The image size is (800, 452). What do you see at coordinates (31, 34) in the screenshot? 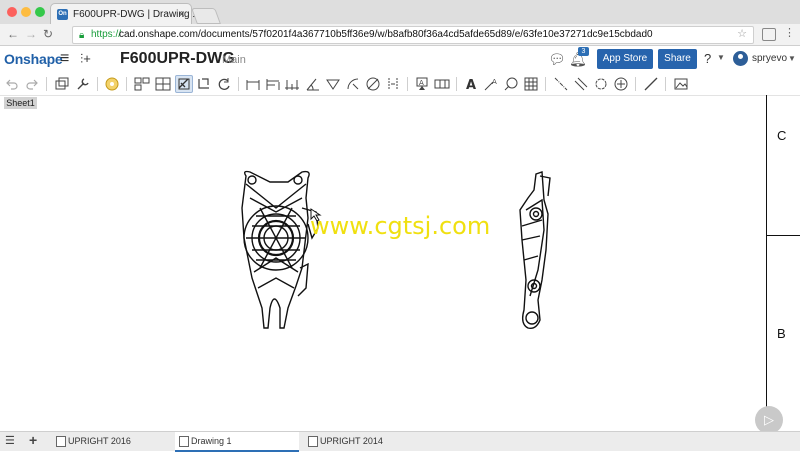
I see `forward-arrow-icon: →` at bounding box center [31, 34].